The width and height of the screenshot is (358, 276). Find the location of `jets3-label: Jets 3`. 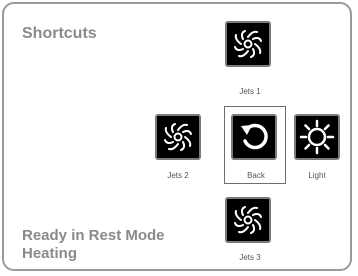

jets3-label: Jets 3 is located at coordinates (250, 257).